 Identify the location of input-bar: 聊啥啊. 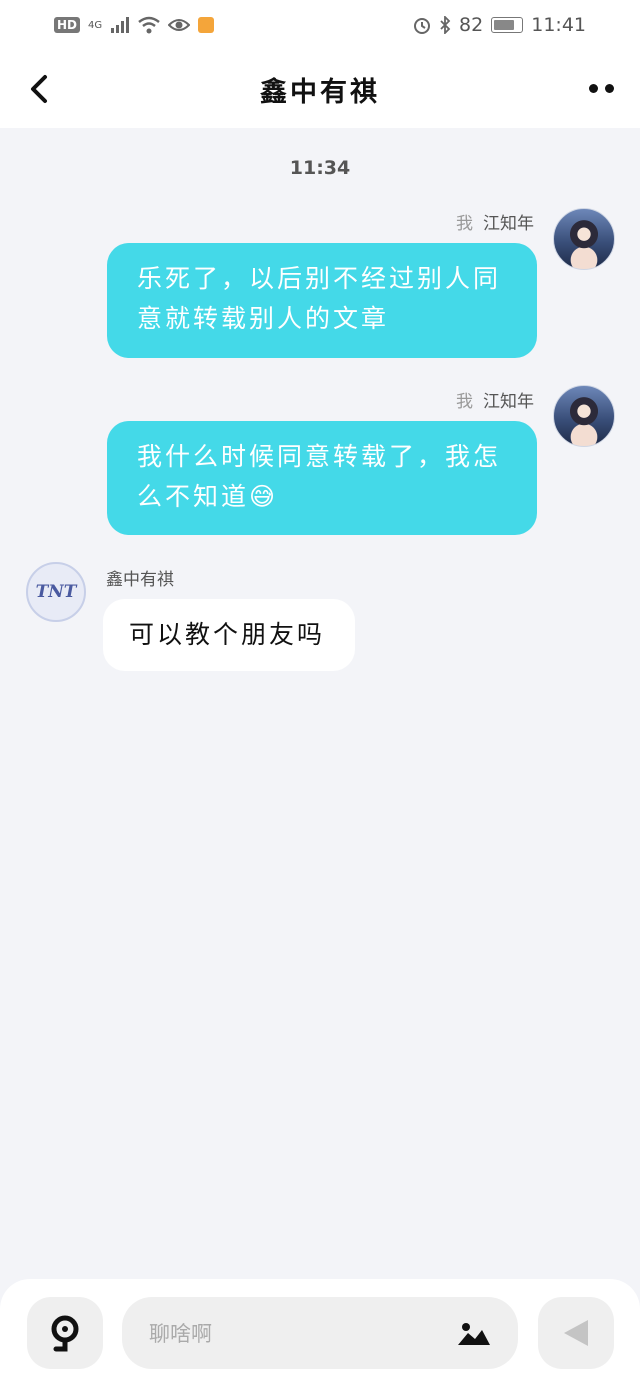
(320, 1333).